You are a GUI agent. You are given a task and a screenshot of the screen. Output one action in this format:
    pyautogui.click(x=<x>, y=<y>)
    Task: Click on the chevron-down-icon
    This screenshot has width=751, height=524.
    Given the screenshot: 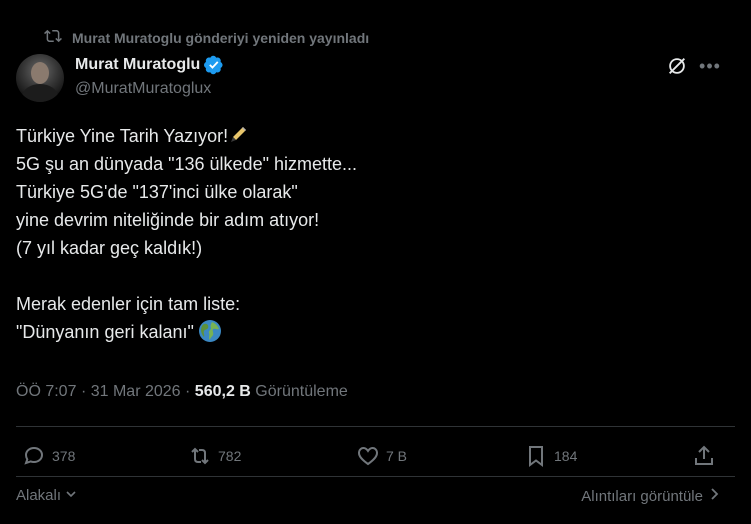 What is the action you would take?
    pyautogui.click(x=71, y=495)
    